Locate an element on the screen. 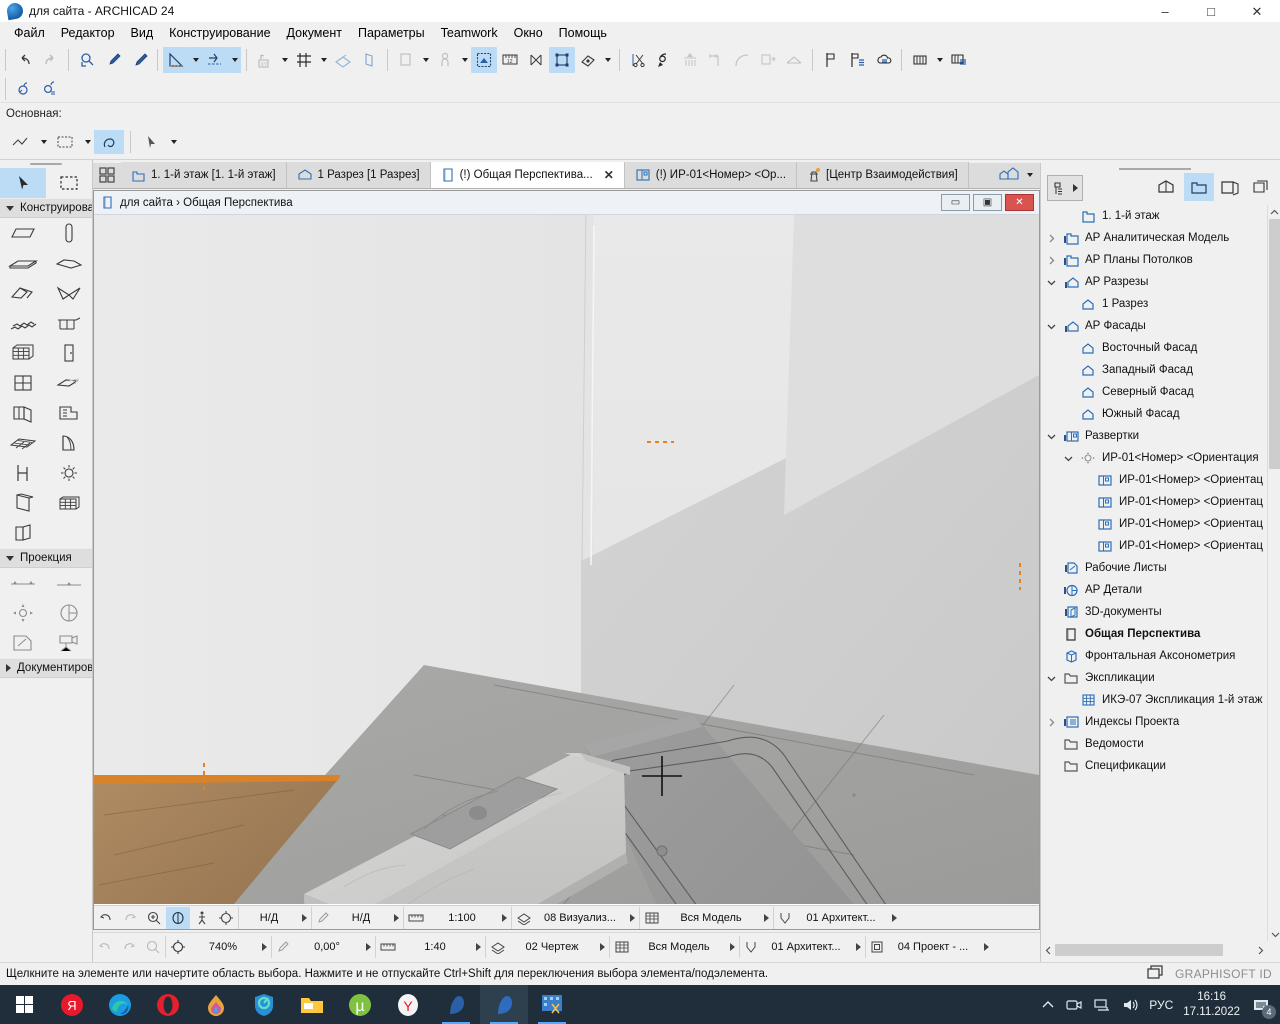 Image resolution: width=1280 pixels, height=1024 pixels. palette-section-design: Конструирование is located at coordinates (46, 208).